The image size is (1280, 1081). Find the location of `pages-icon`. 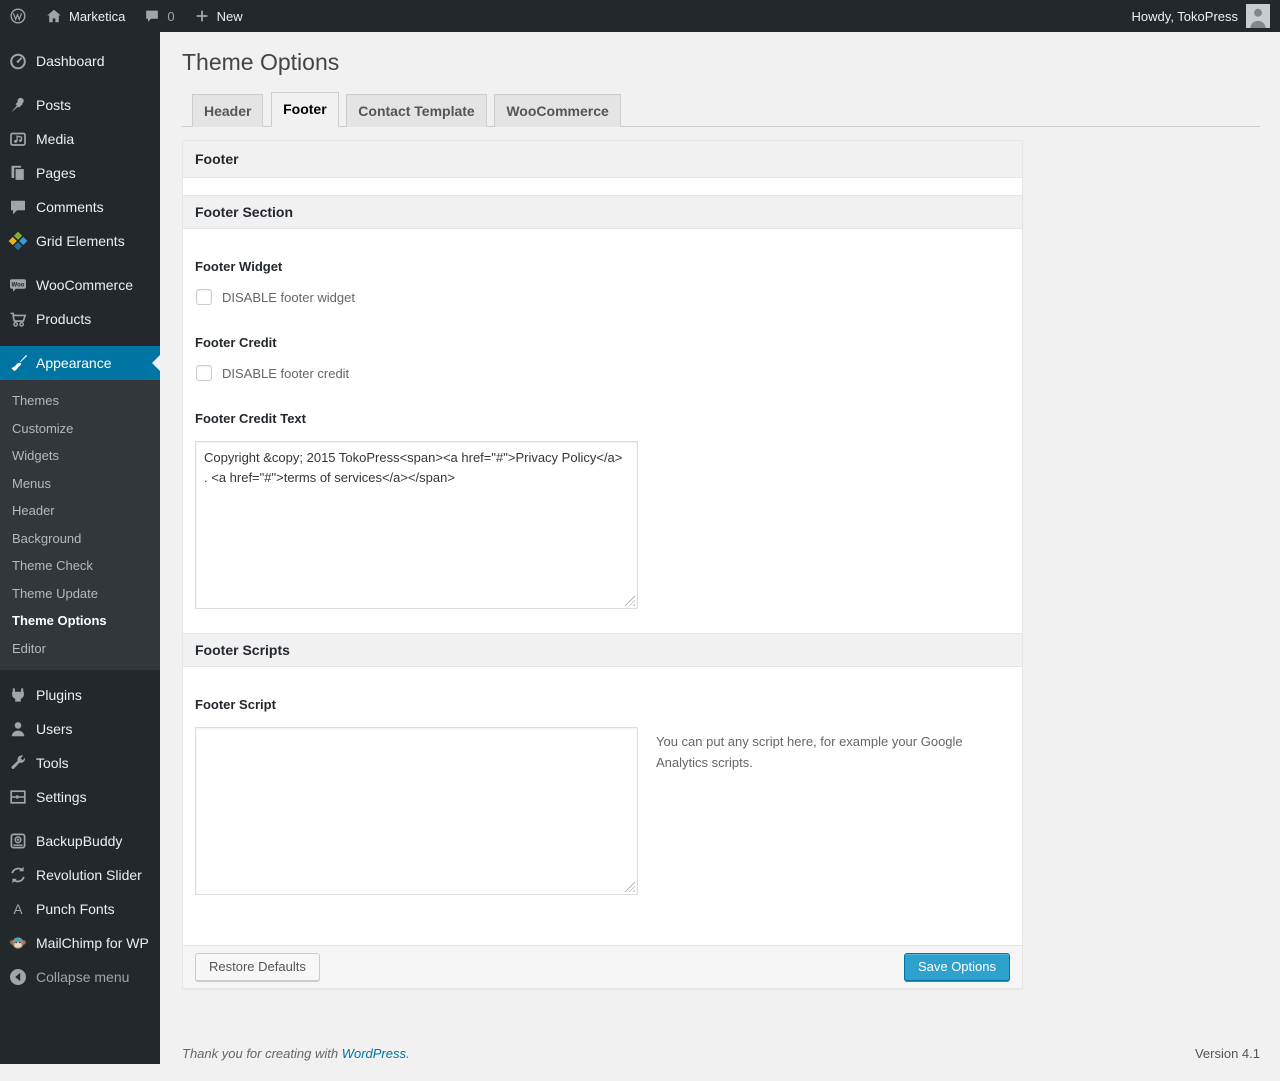

pages-icon is located at coordinates (18, 173).